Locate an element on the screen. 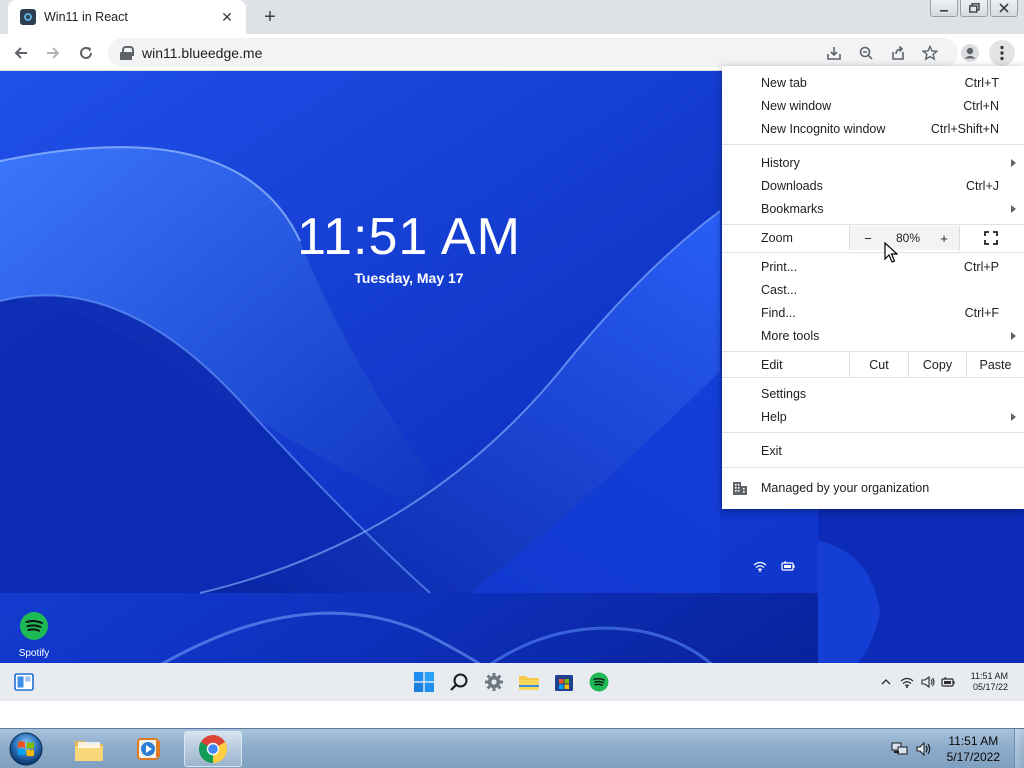  edit-label: Edit is located at coordinates (772, 365).